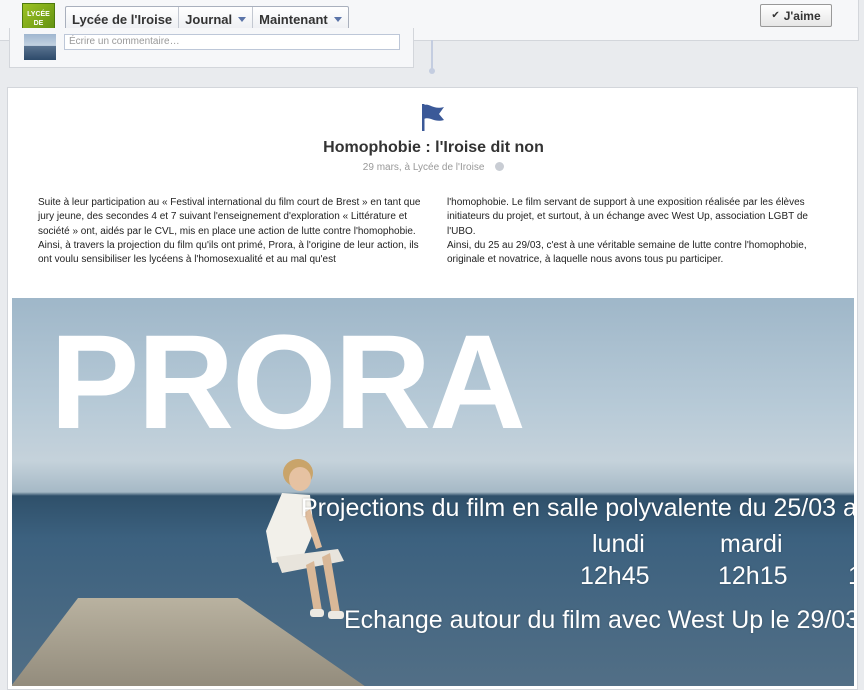 Image resolution: width=864 pixels, height=690 pixels. What do you see at coordinates (209, 19) in the screenshot?
I see `breadcrumb-journal-label: Journal` at bounding box center [209, 19].